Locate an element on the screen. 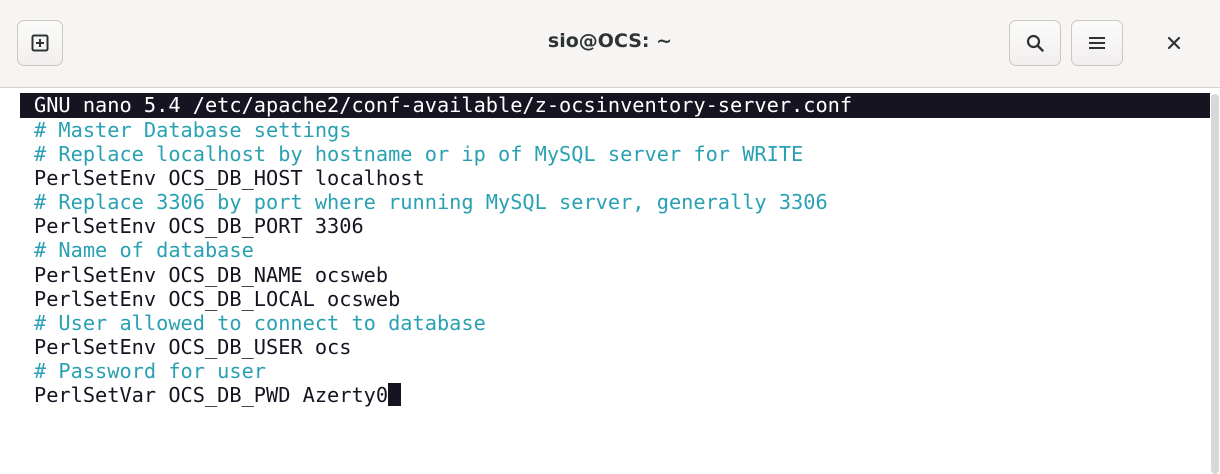 This screenshot has height=474, width=1220. comment-line: # Password for user is located at coordinates (150, 370).